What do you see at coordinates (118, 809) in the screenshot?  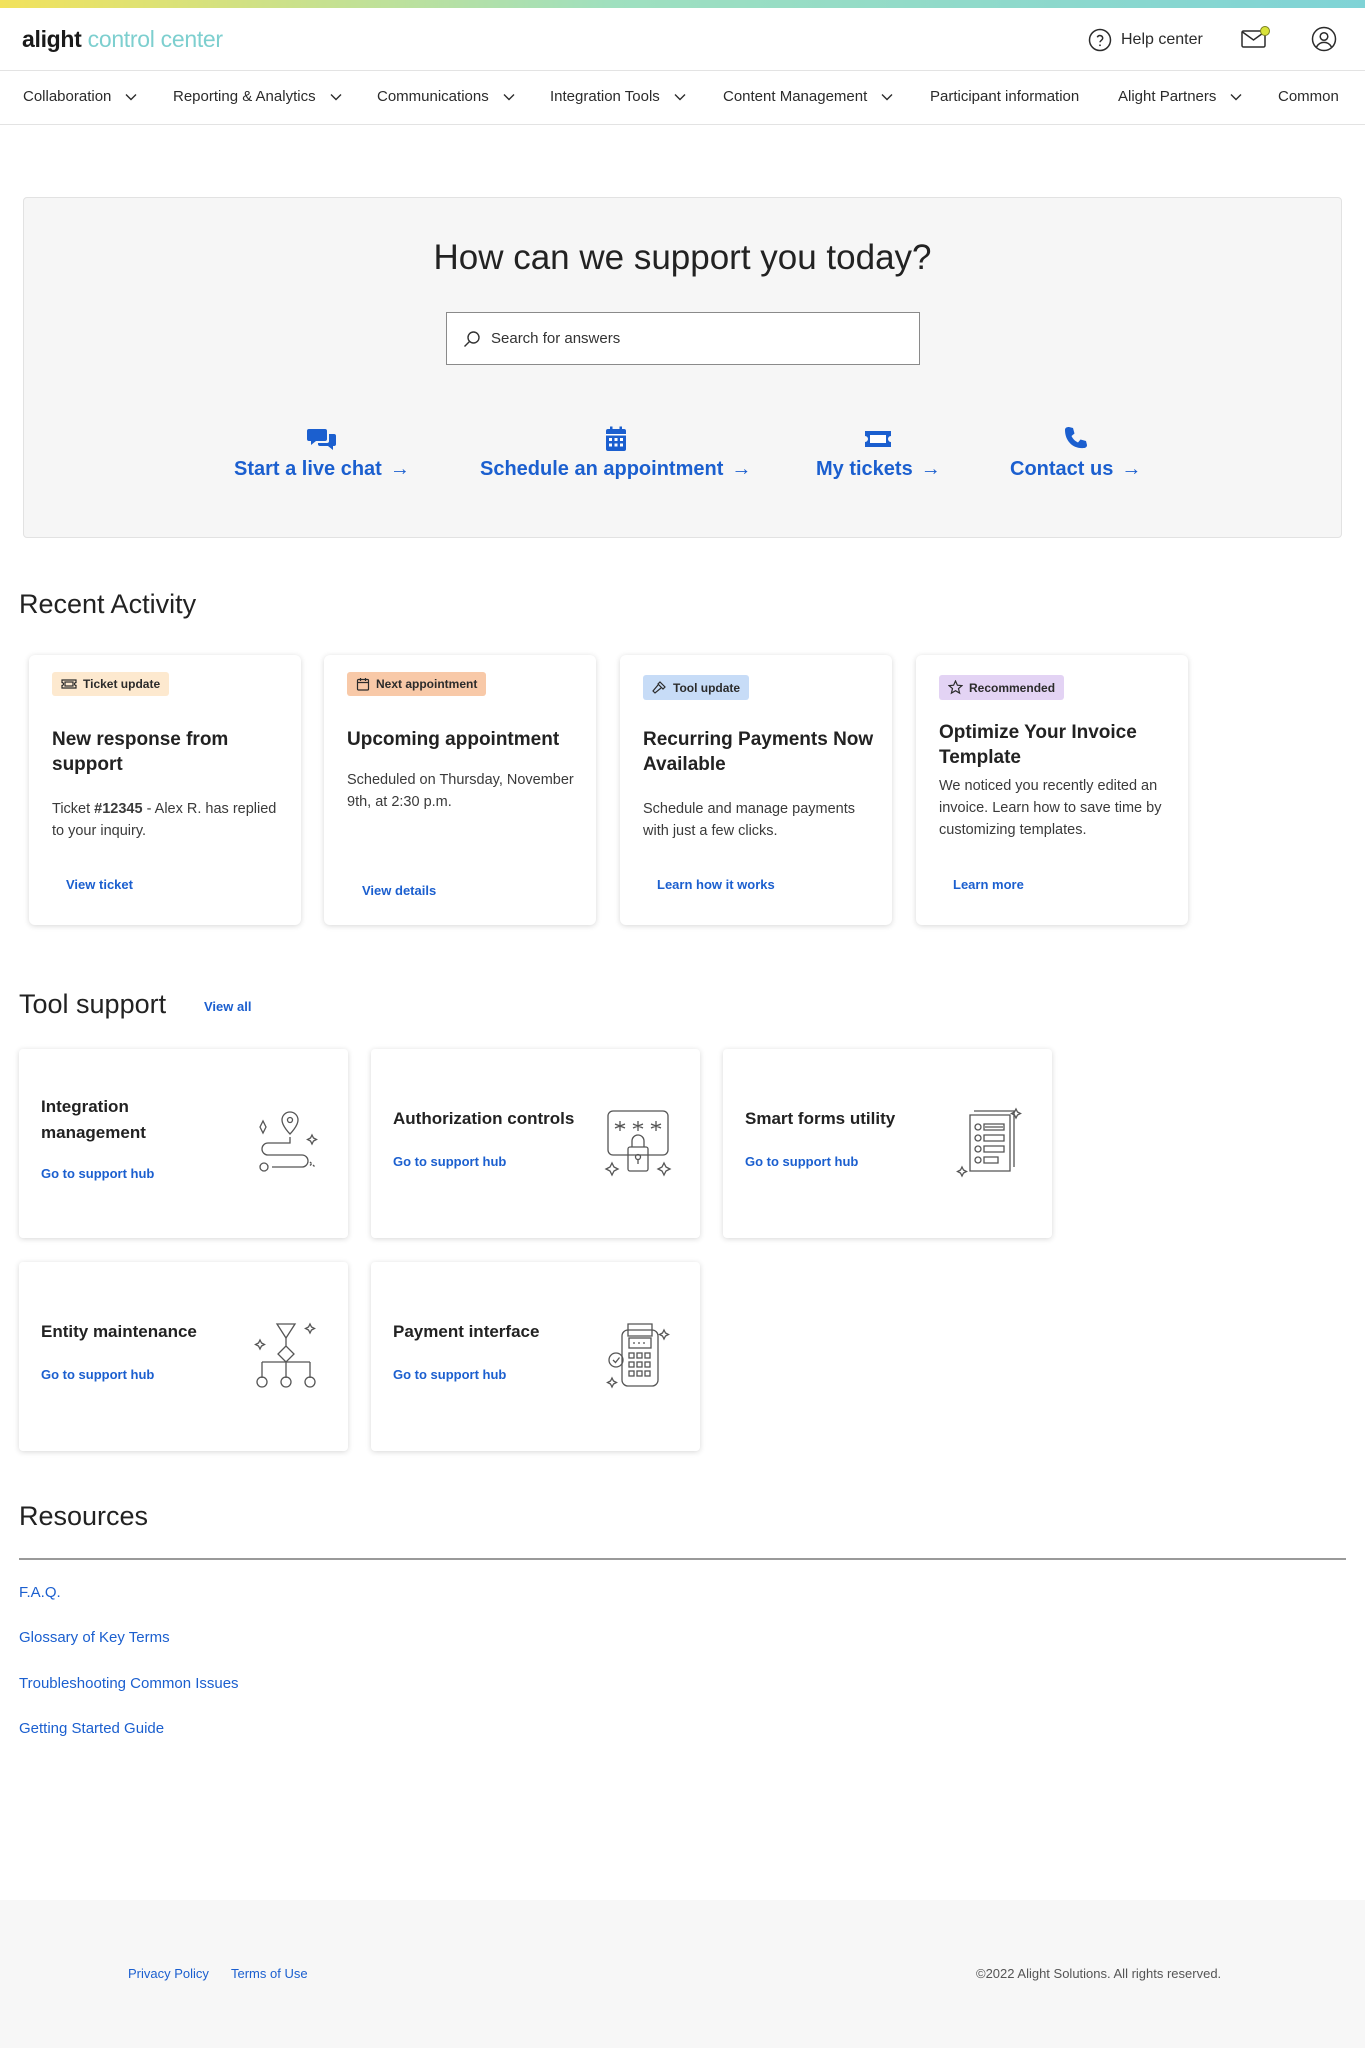 I see `ticket-number: #12345` at bounding box center [118, 809].